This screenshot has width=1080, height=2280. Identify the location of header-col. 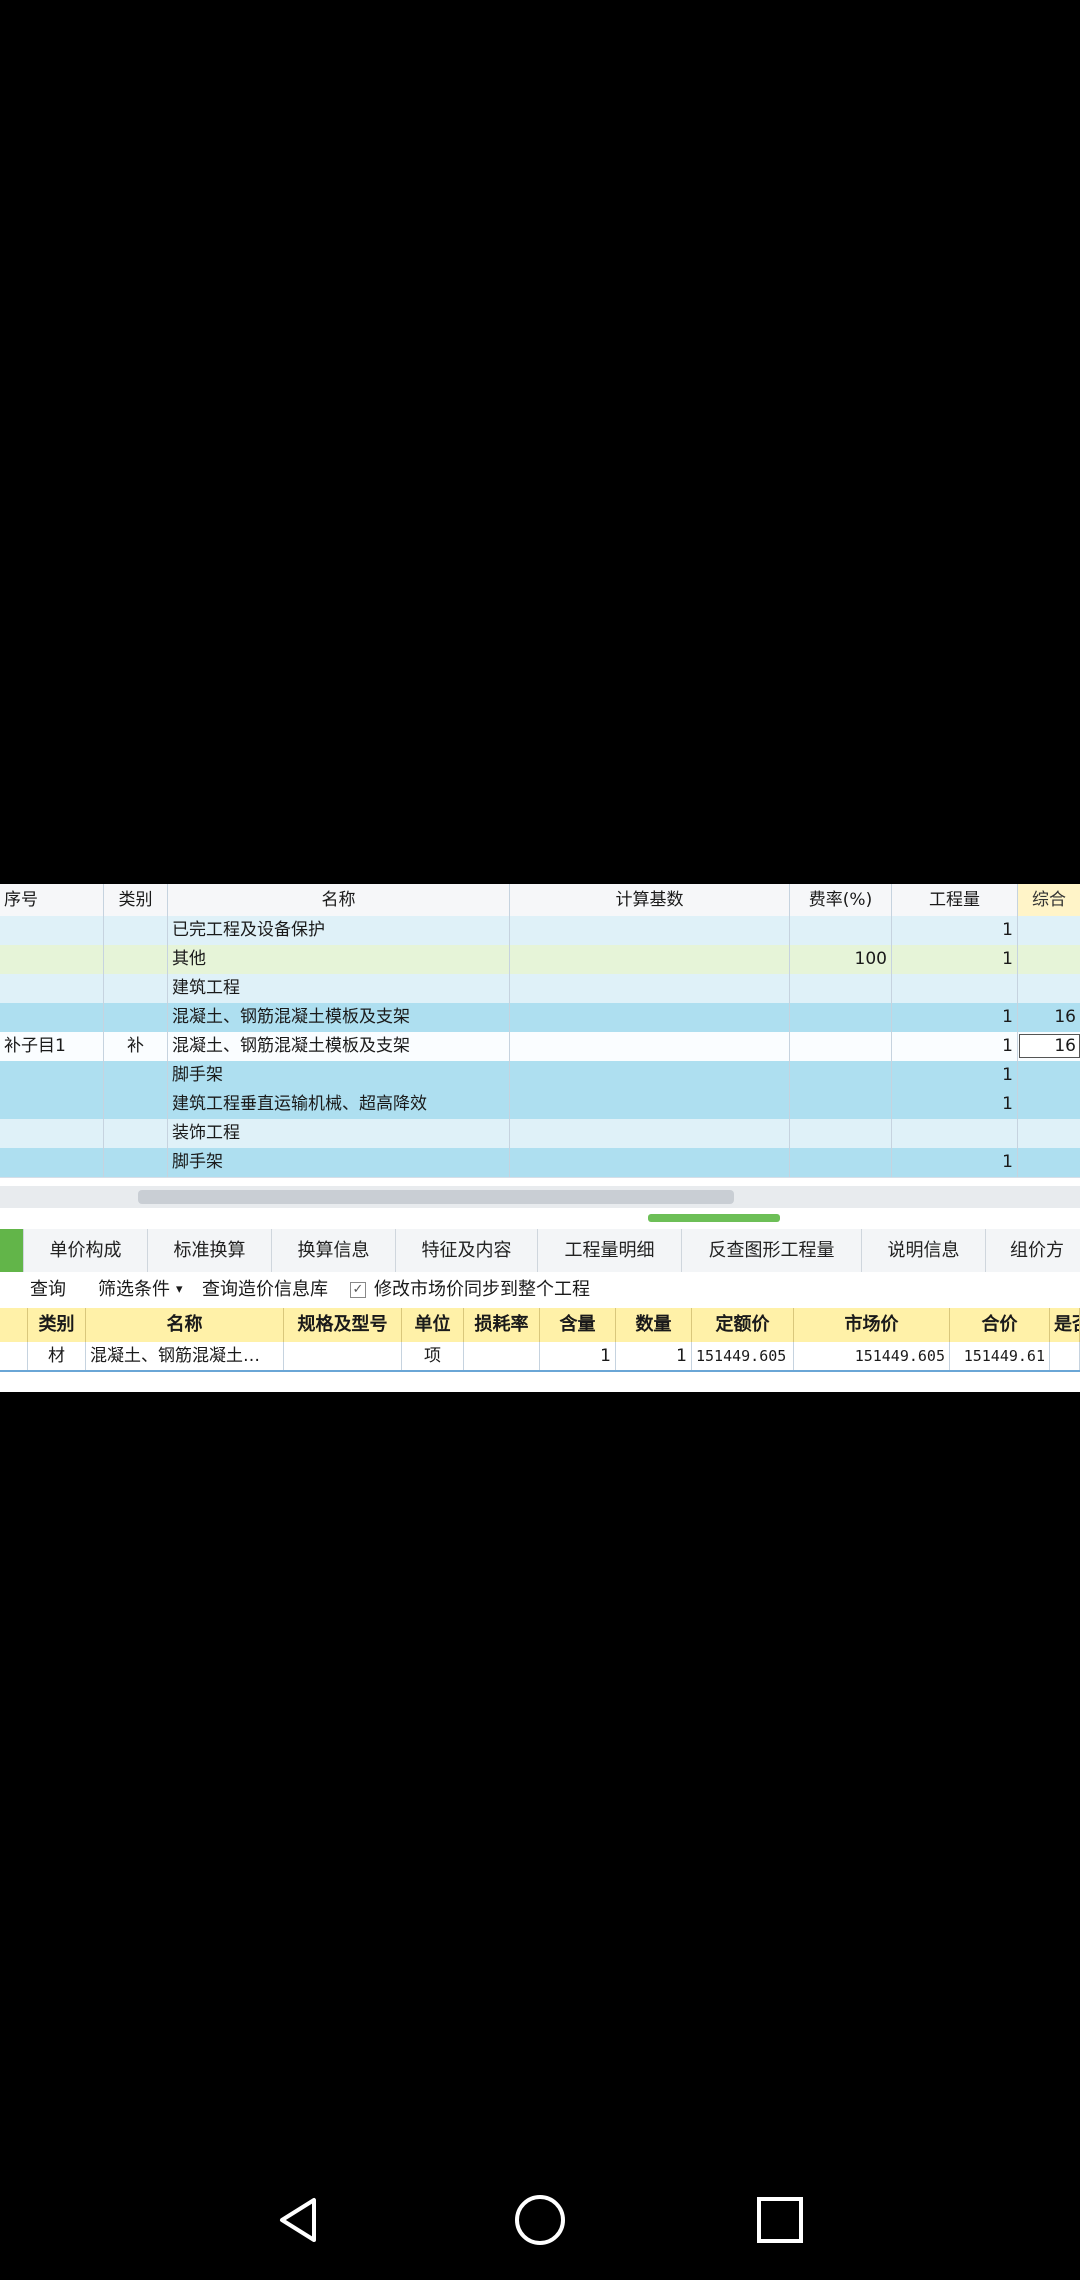
(14, 1325).